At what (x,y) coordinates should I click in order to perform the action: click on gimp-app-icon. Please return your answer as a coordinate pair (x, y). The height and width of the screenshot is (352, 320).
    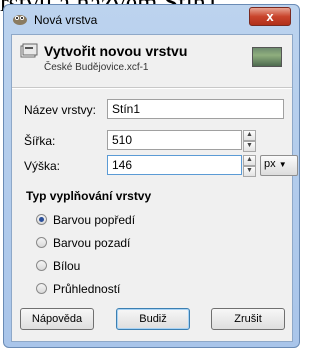
    Looking at the image, I should click on (20, 20).